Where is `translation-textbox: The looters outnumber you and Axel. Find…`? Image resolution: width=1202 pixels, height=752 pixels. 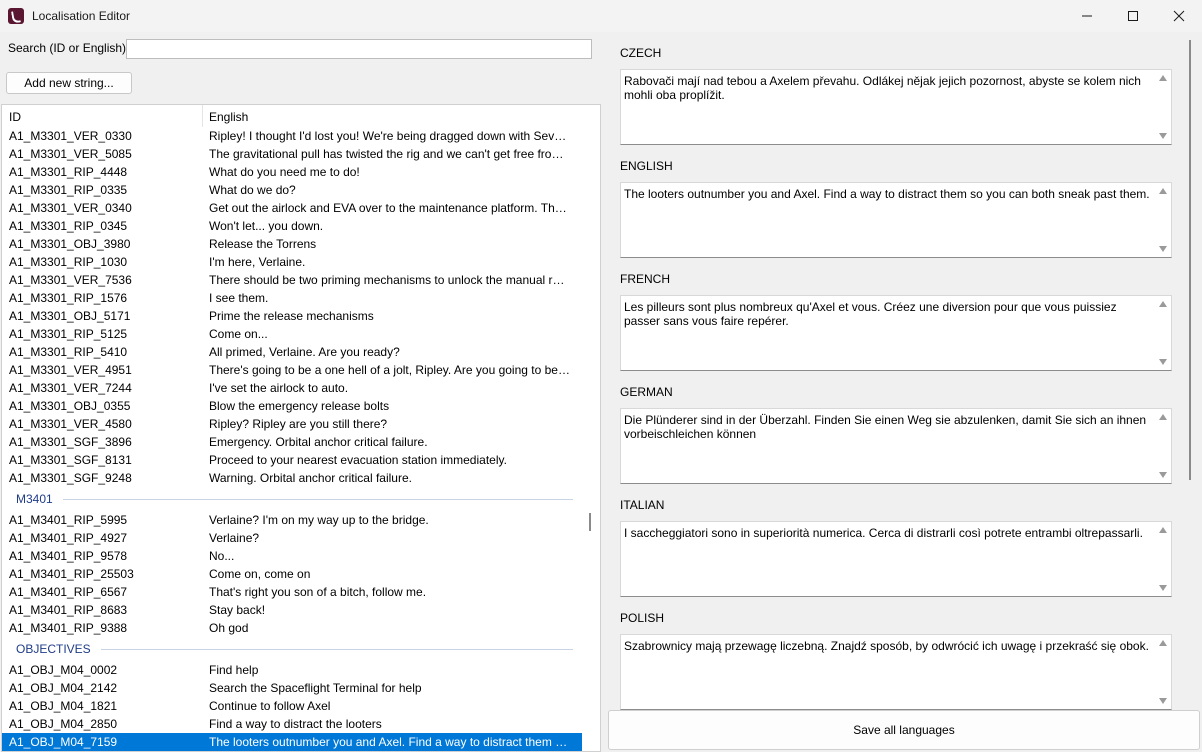
translation-textbox: The looters outnumber you and Axel. Find… is located at coordinates (896, 220).